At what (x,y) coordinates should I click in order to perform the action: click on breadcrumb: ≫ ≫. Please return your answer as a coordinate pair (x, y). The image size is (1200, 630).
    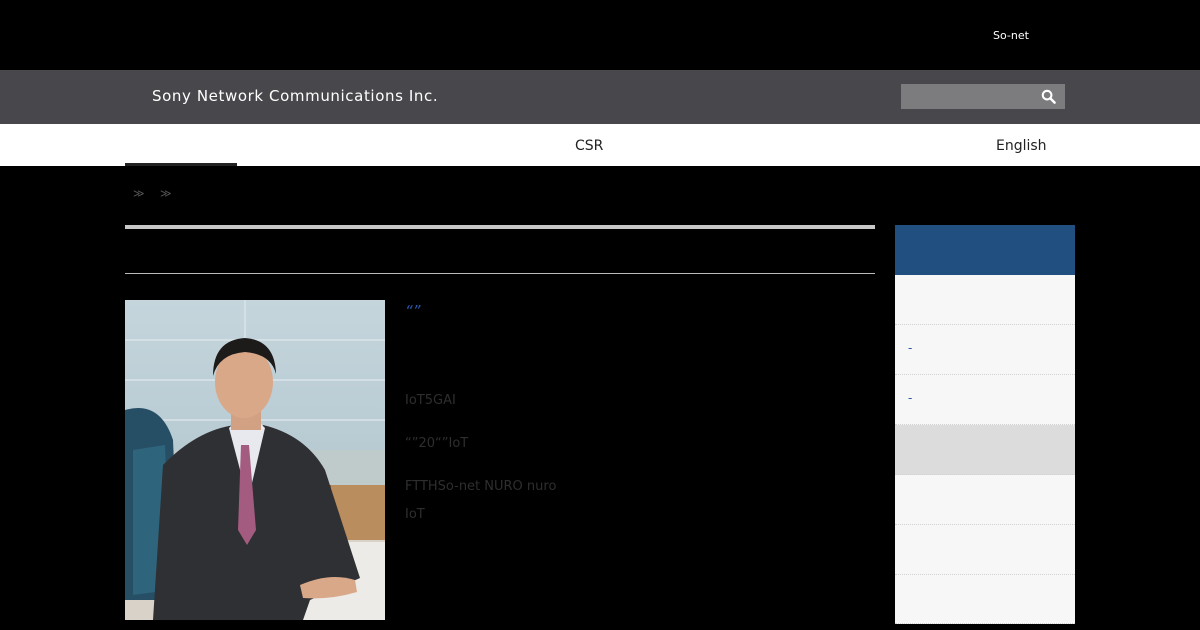
    Looking at the image, I should click on (158, 193).